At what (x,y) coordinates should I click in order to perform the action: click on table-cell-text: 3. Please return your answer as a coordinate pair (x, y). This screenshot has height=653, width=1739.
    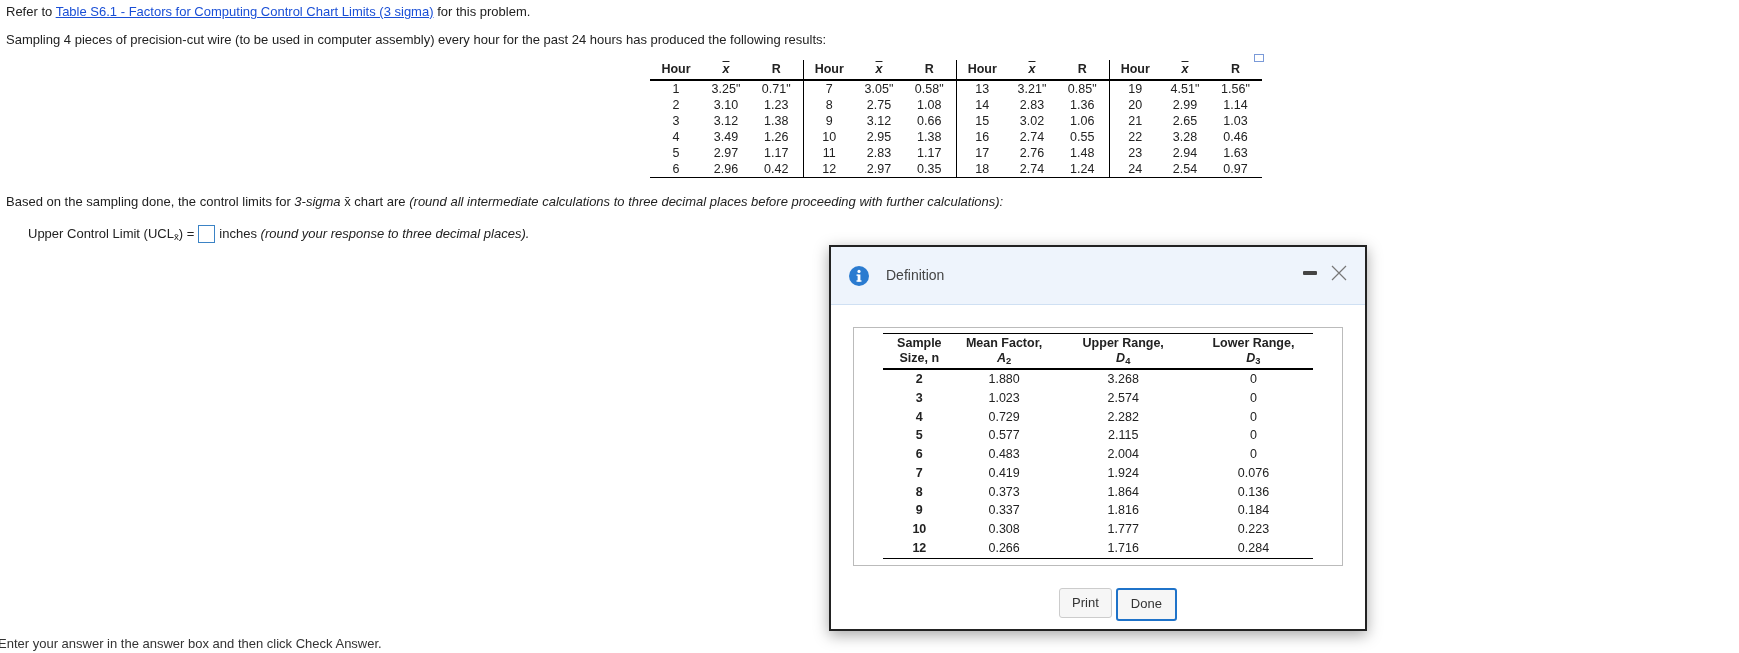
    Looking at the image, I should click on (919, 398).